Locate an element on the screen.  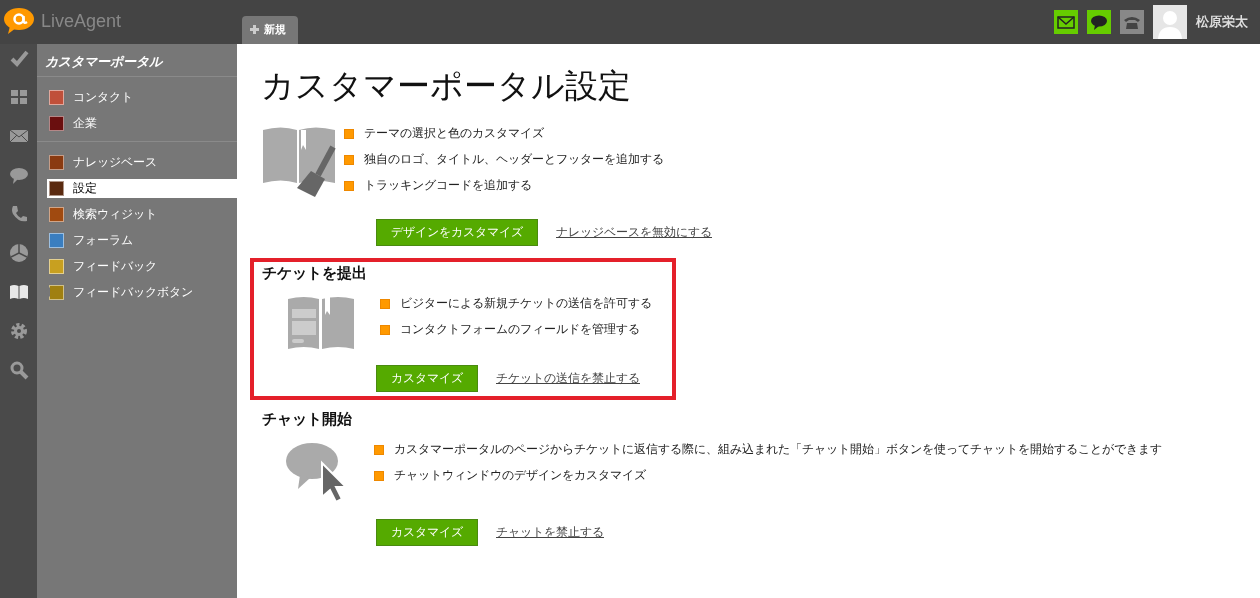
grid-icon is located at coordinates (18, 97).